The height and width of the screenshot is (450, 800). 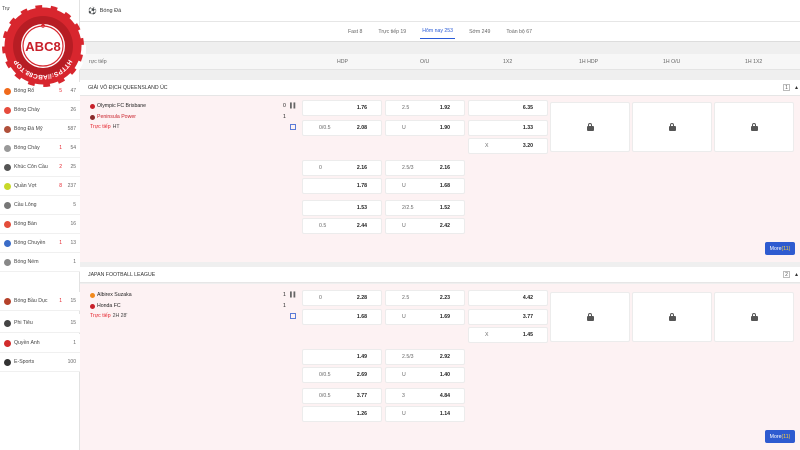 What do you see at coordinates (113, 117) in the screenshot?
I see `away-team: Peninsula Power` at bounding box center [113, 117].